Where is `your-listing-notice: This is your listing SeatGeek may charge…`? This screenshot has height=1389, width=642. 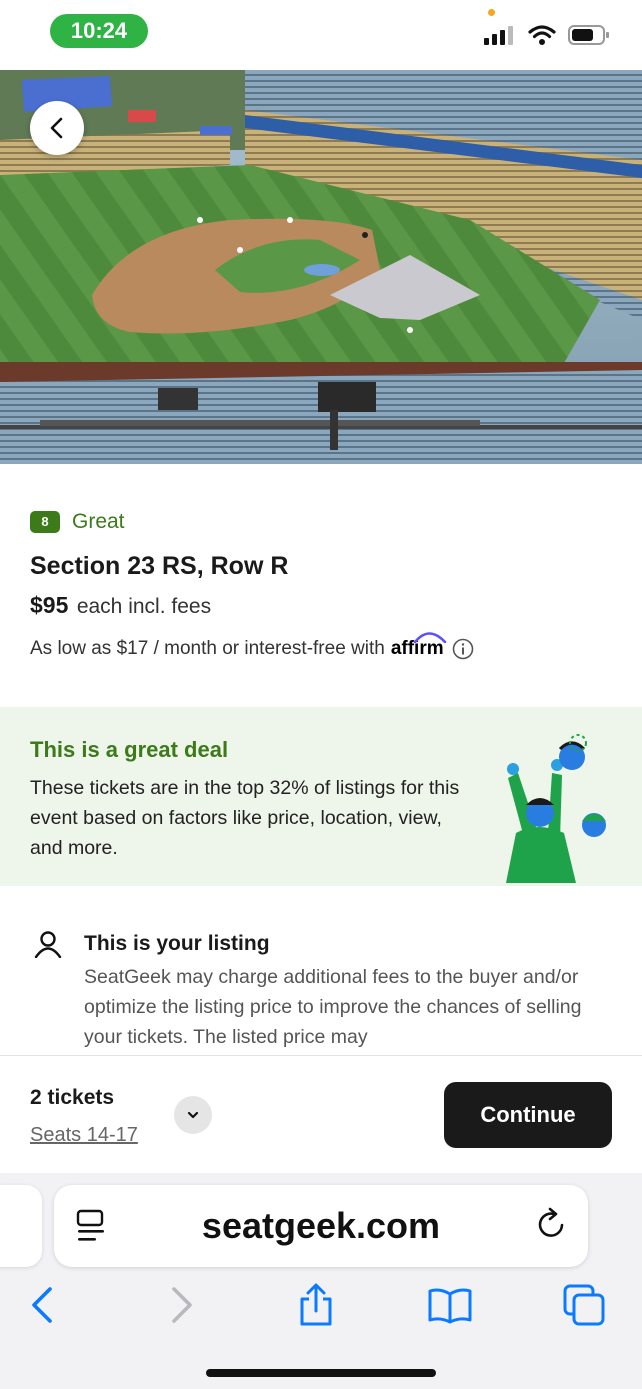
your-listing-notice: This is your listing SeatGeek may charge… is located at coordinates (321, 992).